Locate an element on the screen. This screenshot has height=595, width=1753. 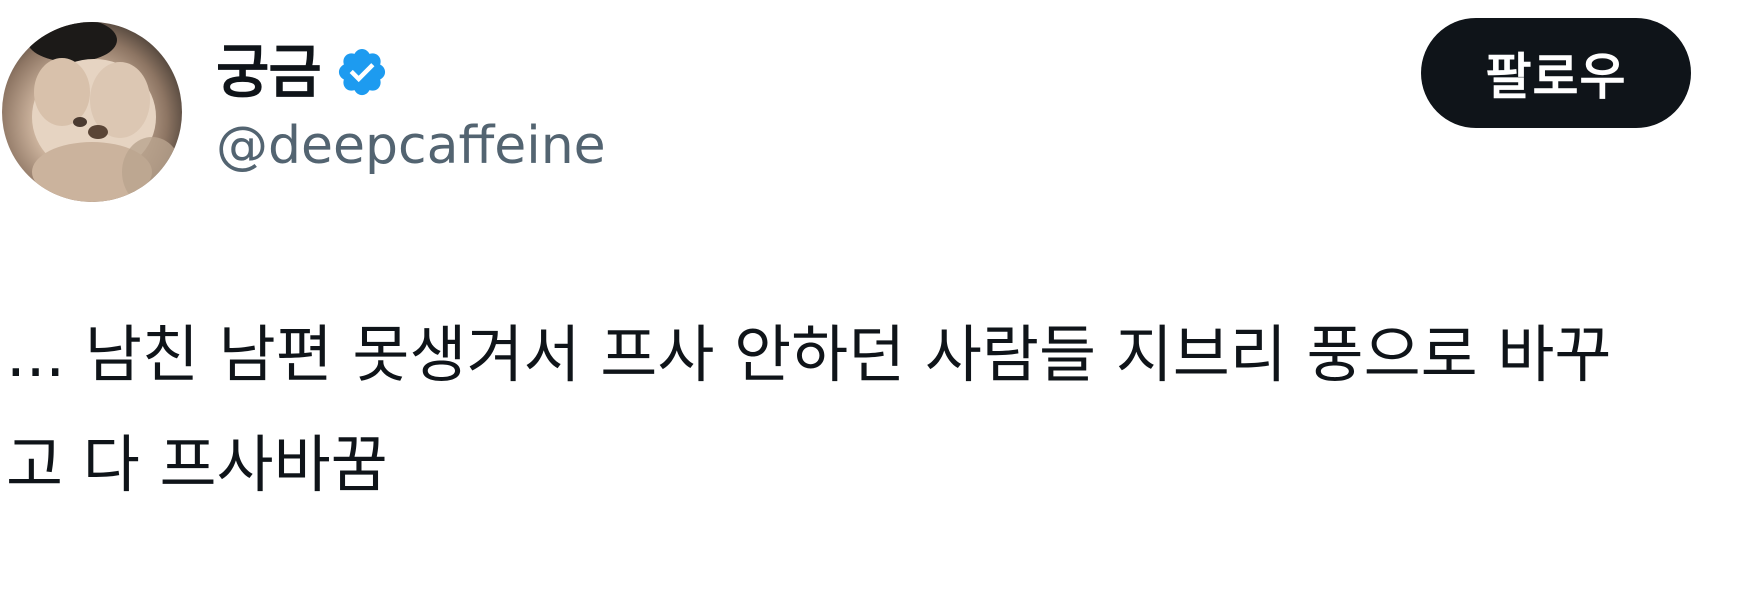
user-info: 궁금 @deepcaffeine is located at coordinates (411, 106).